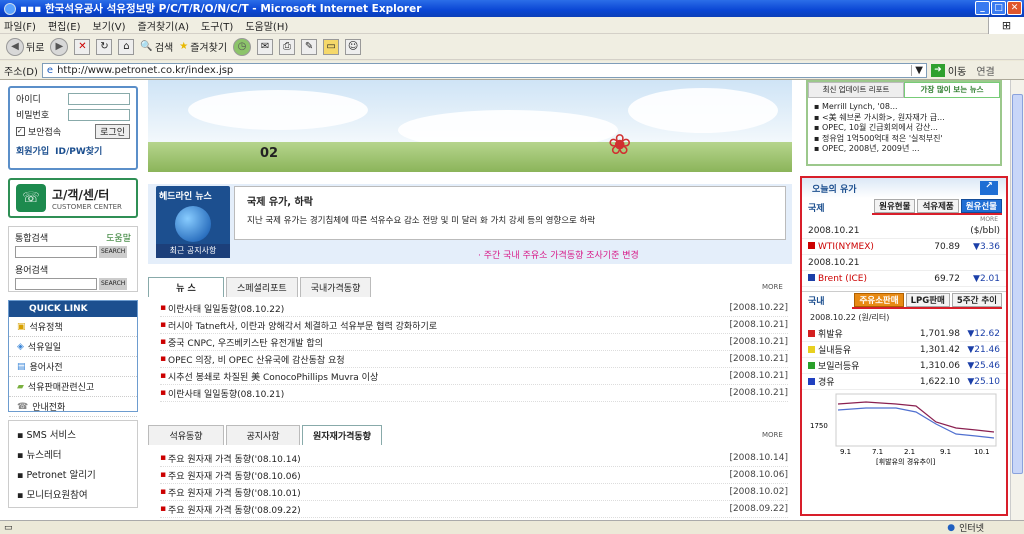 The image size is (1024, 534). I want to click on tab-5week: 5주간 추이, so click(976, 299).